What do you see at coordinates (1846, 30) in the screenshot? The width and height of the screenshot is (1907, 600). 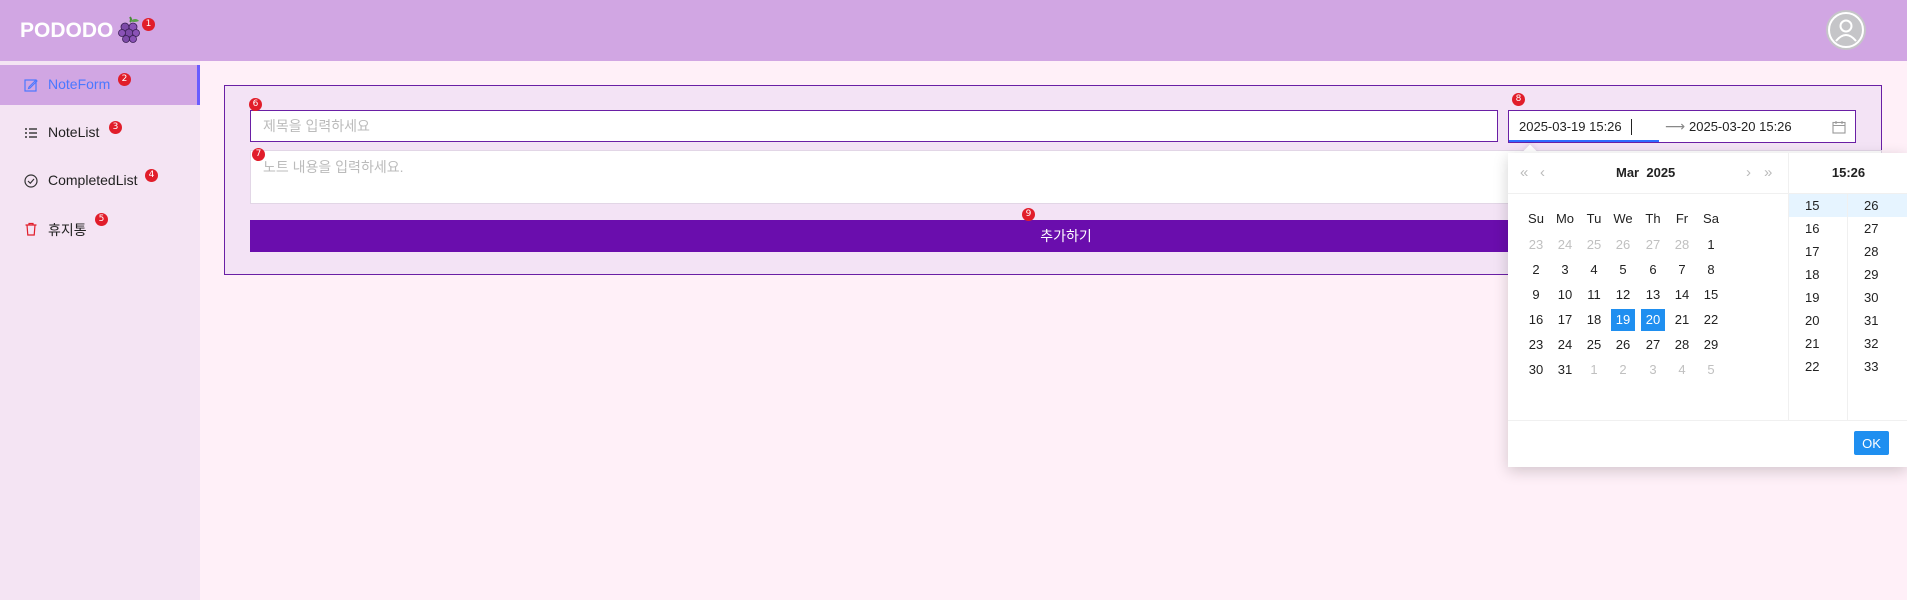 I see `avatar` at bounding box center [1846, 30].